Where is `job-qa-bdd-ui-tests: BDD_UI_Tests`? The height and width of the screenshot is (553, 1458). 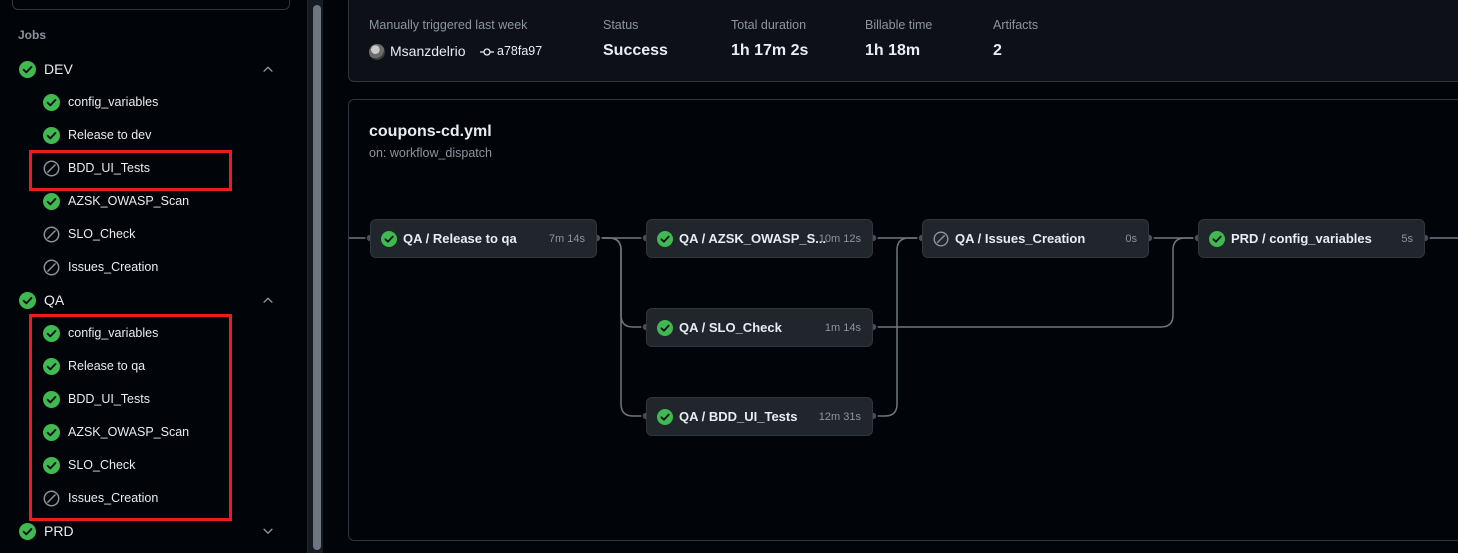
job-qa-bdd-ui-tests: BDD_UI_Tests is located at coordinates (166, 399).